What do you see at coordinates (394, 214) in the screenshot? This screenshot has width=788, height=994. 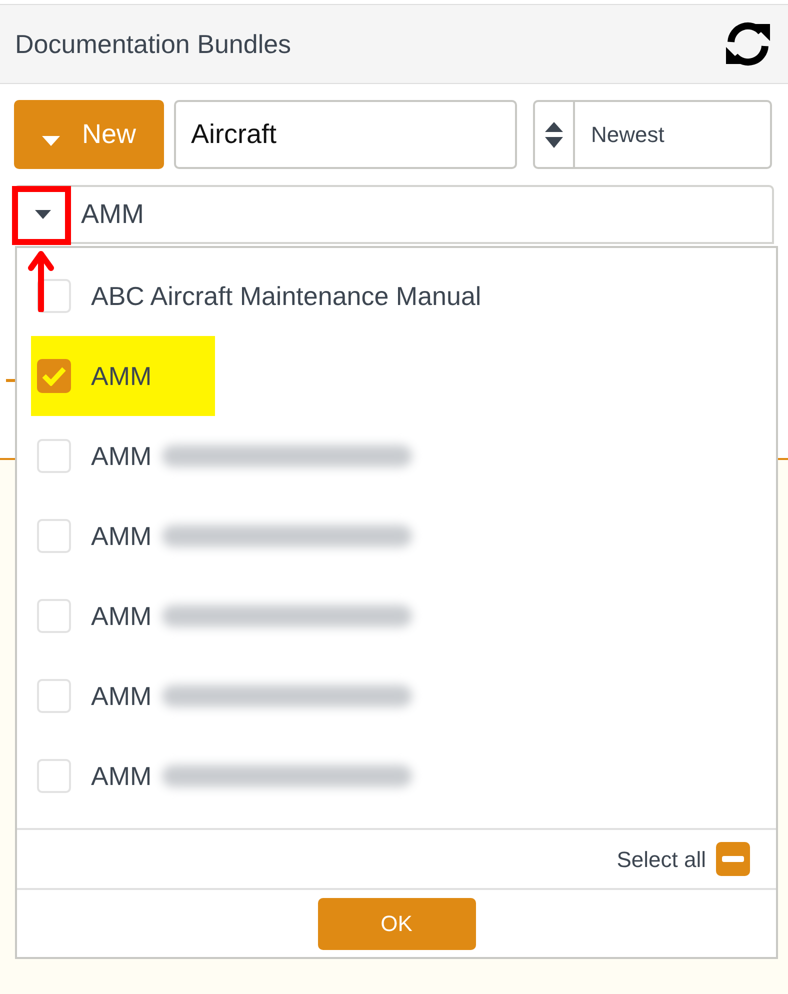 I see `filter-dropdown: AMM` at bounding box center [394, 214].